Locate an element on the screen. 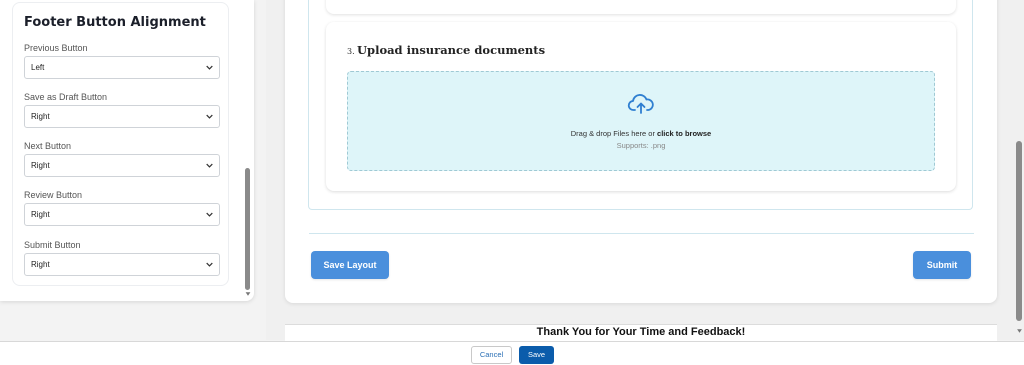  save-draft-button-select-value: Right is located at coordinates (40, 116).